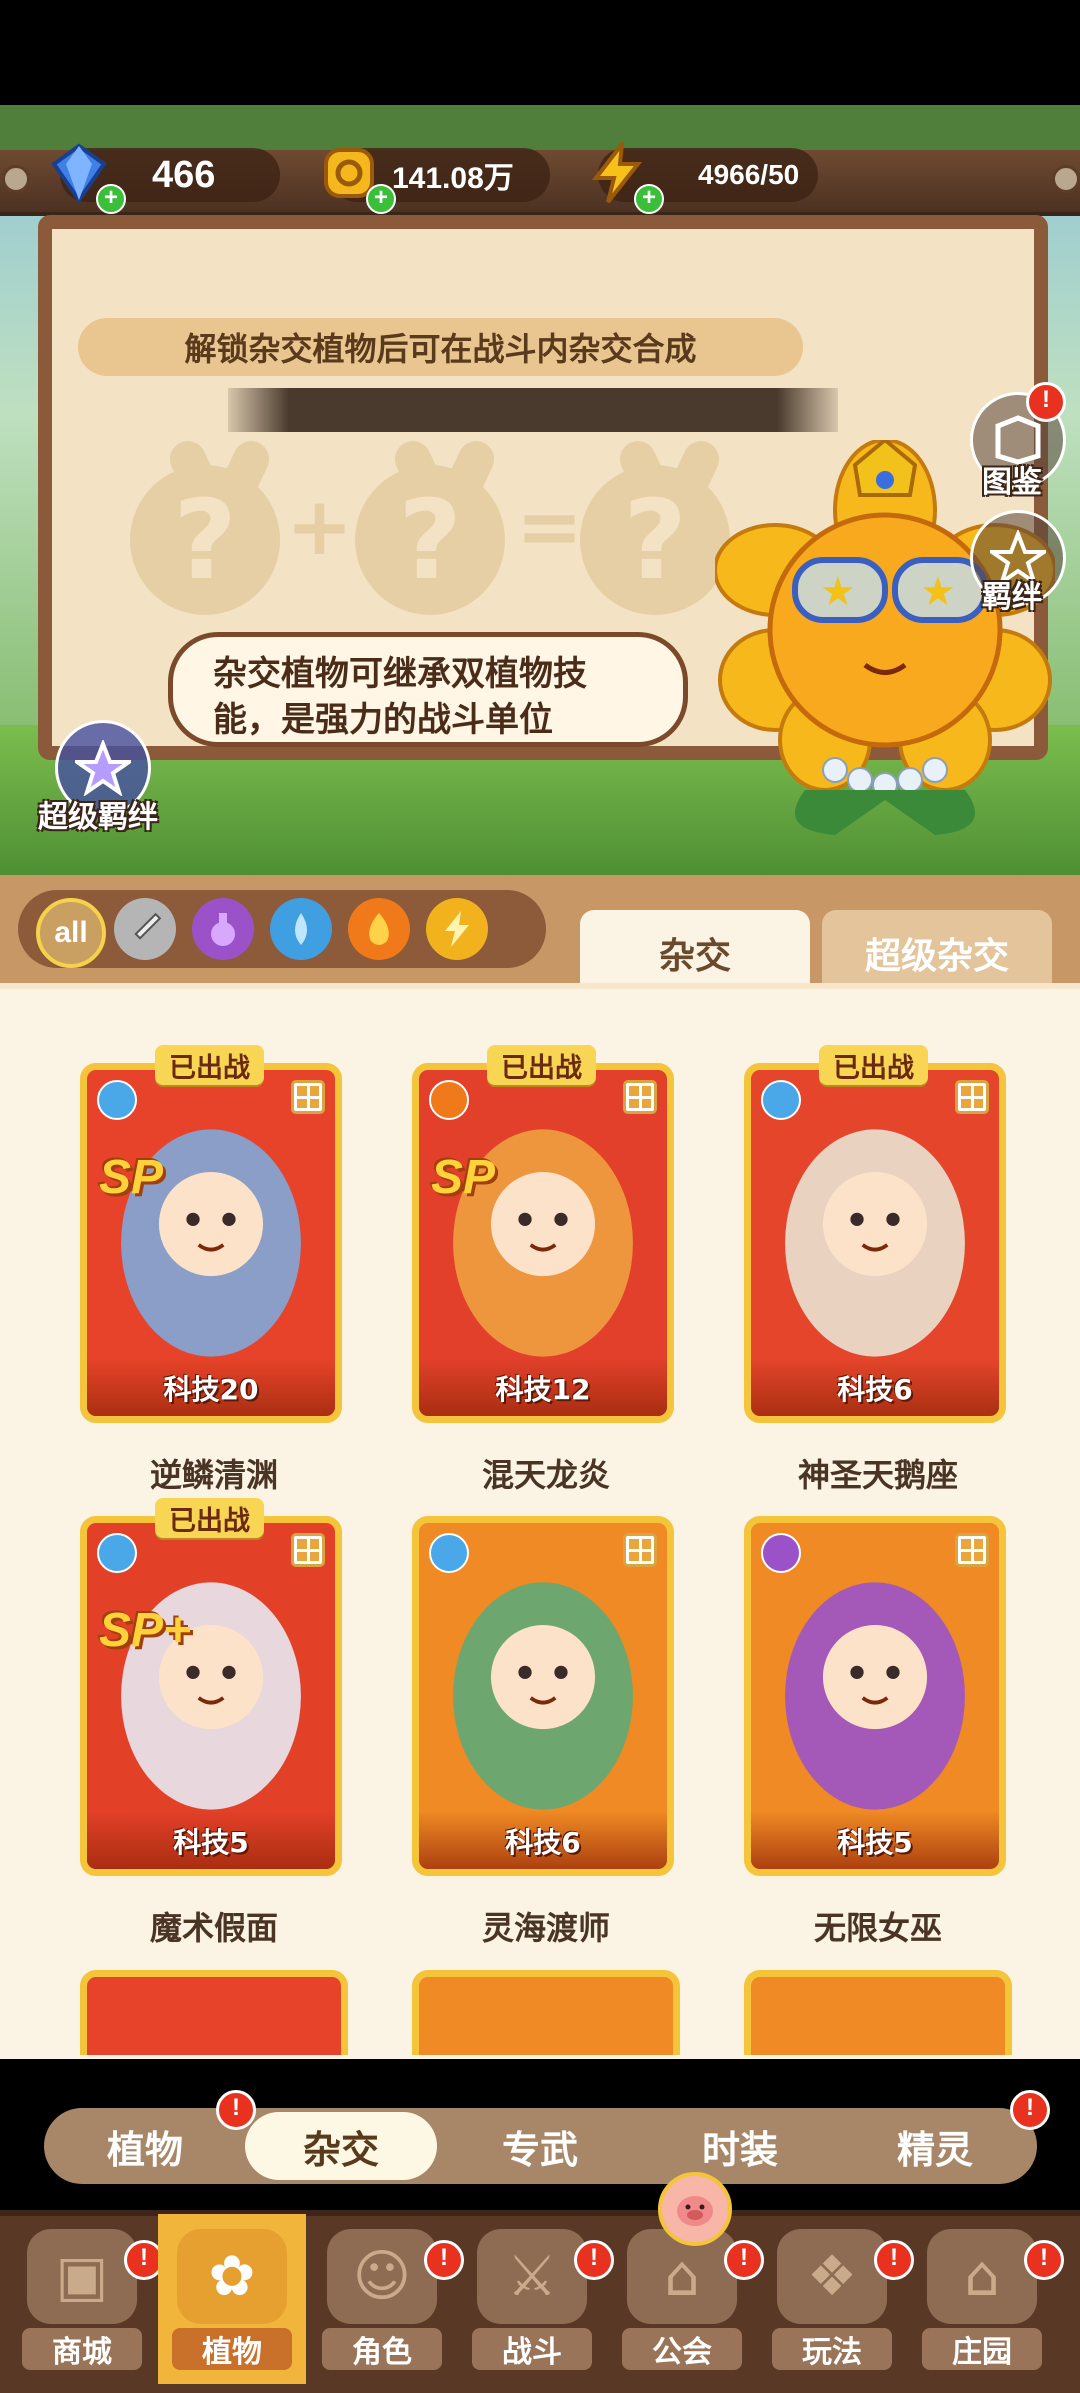 This screenshot has width=1080, height=2393. I want to click on add-coin-icon: +, so click(381, 199).